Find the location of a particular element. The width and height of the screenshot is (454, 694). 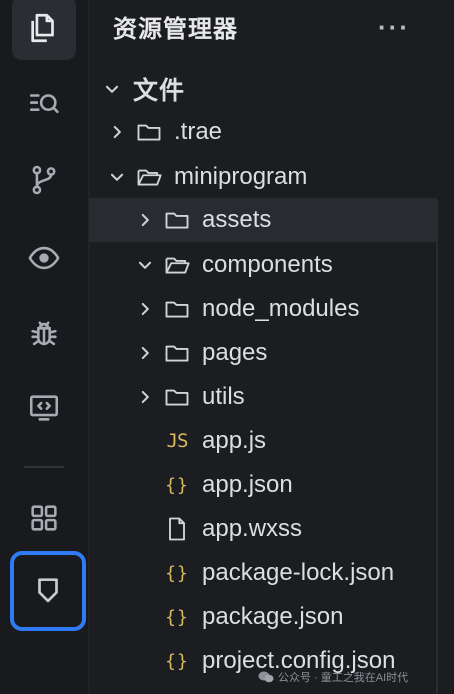

tree-item-assets: assets is located at coordinates (263, 220).